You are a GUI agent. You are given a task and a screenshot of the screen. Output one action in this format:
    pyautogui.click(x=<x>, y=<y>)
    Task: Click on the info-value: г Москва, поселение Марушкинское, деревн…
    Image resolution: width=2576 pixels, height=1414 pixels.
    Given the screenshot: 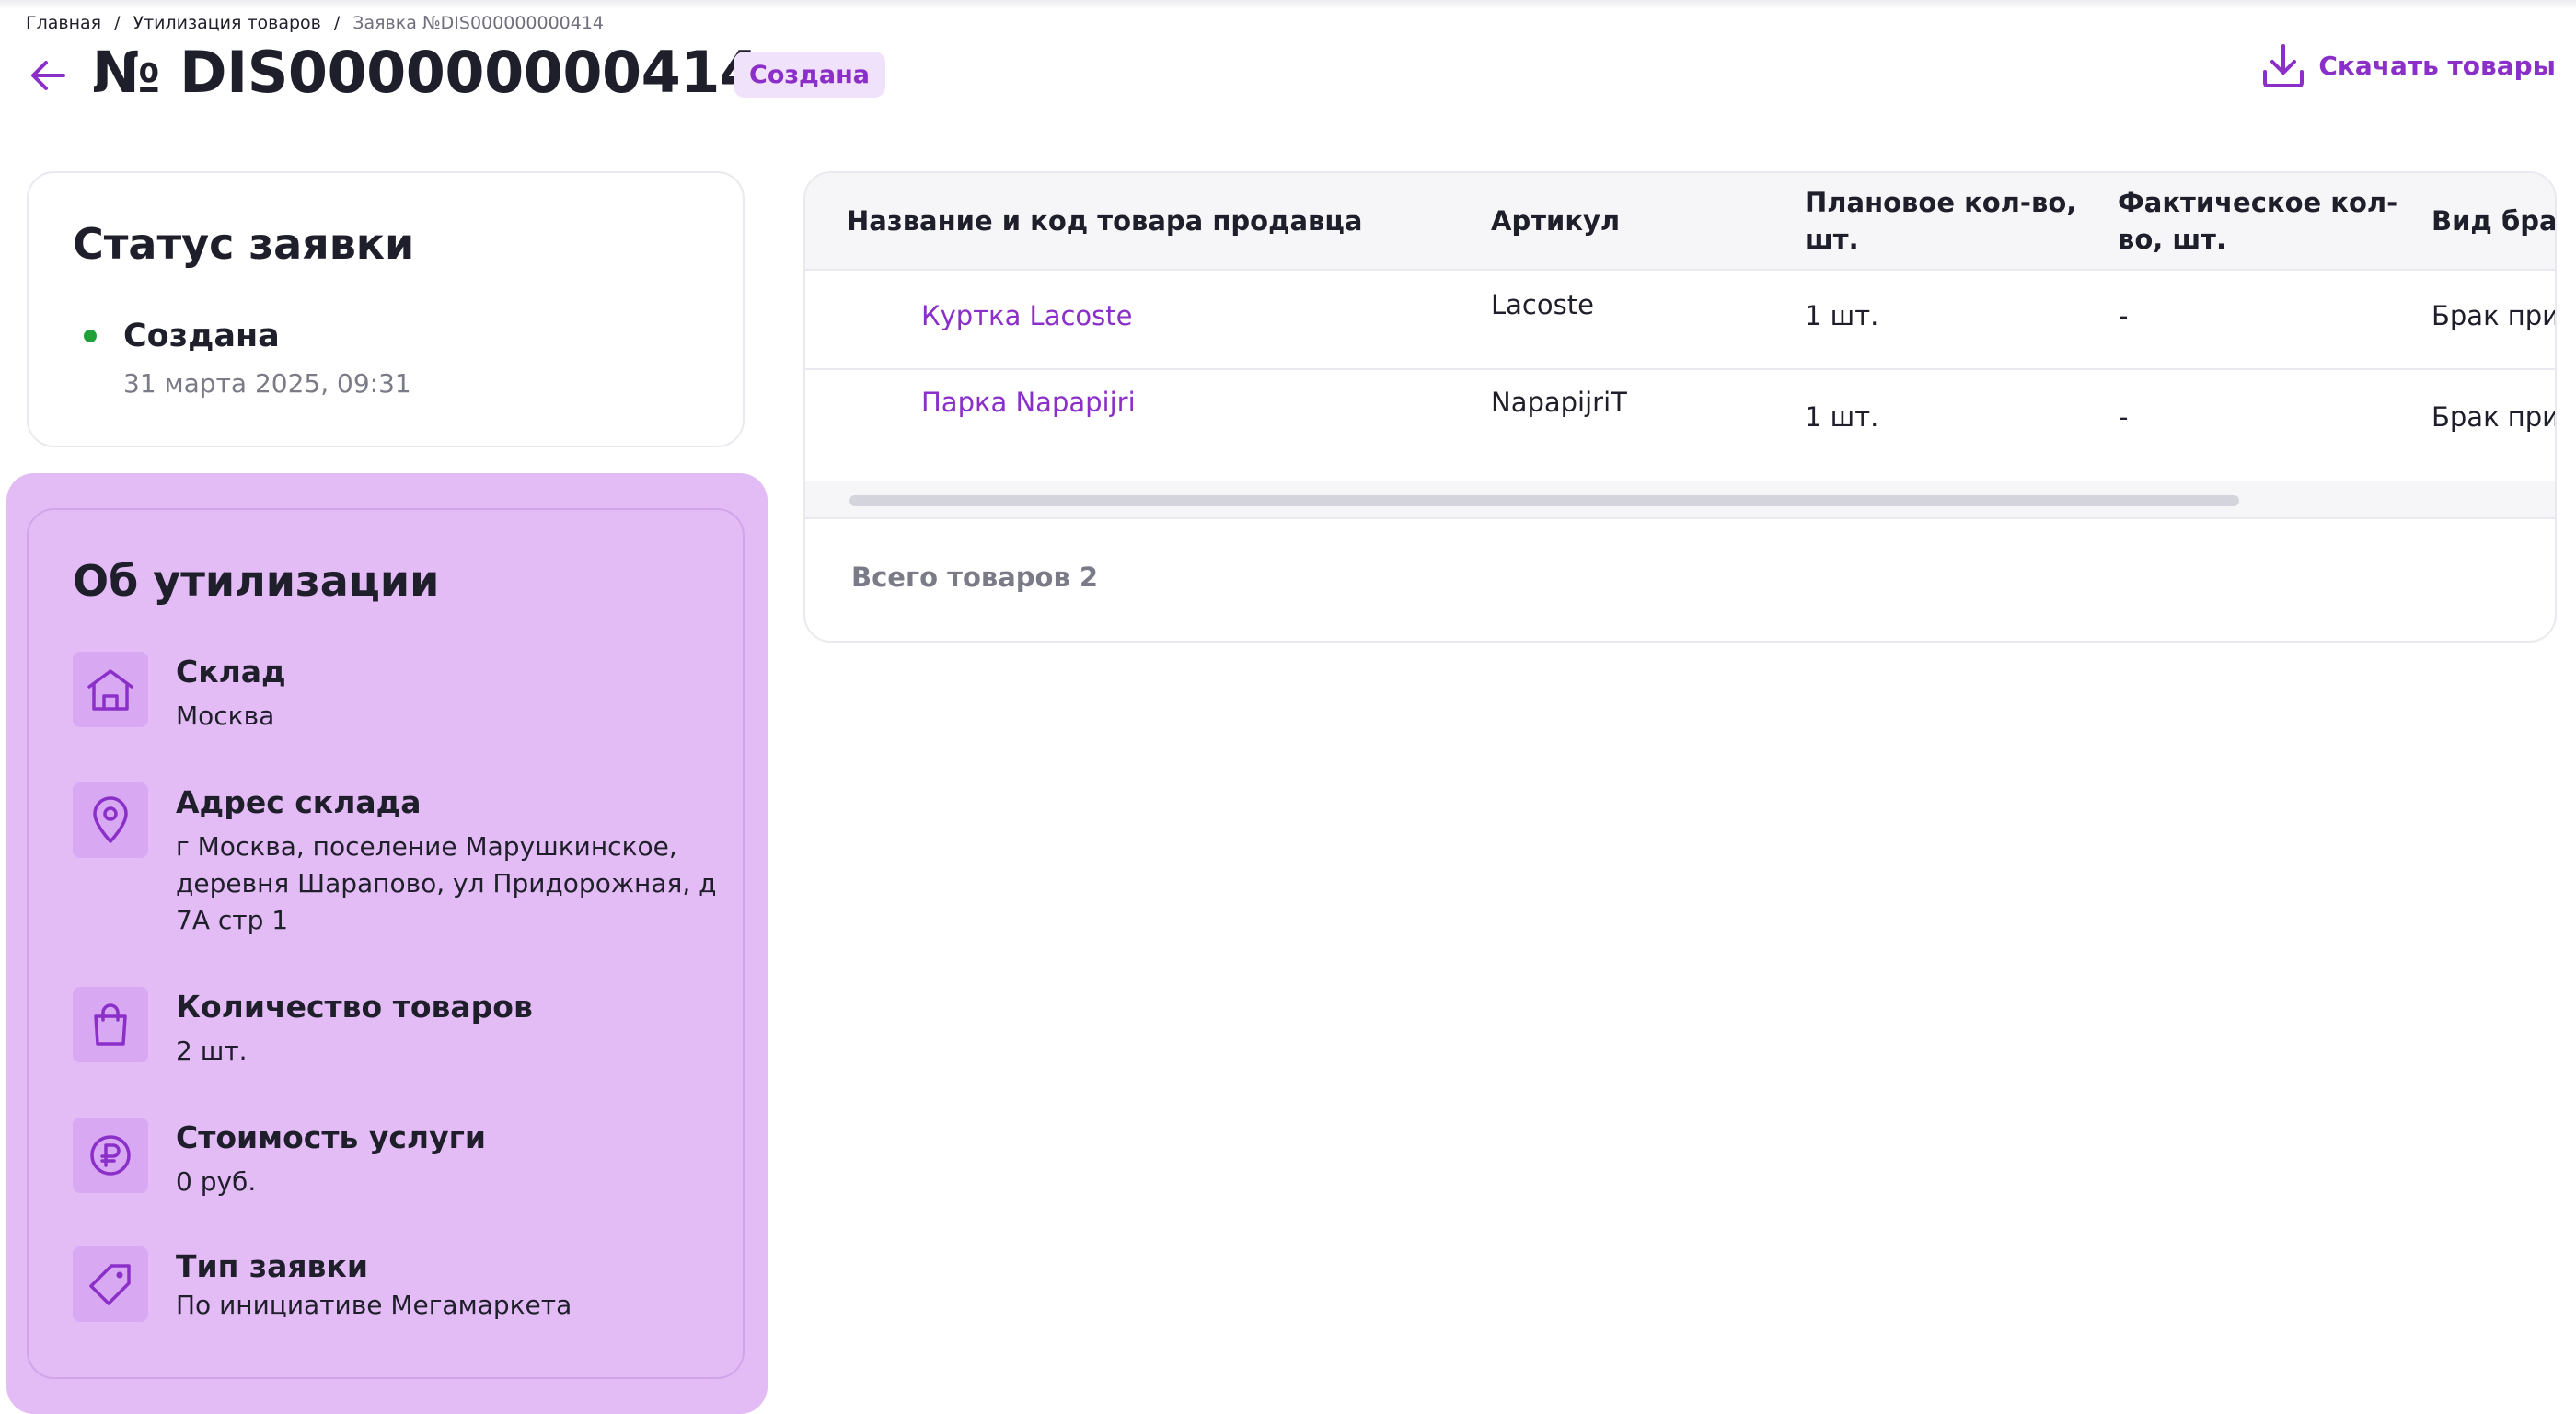 What is the action you would take?
    pyautogui.click(x=446, y=883)
    